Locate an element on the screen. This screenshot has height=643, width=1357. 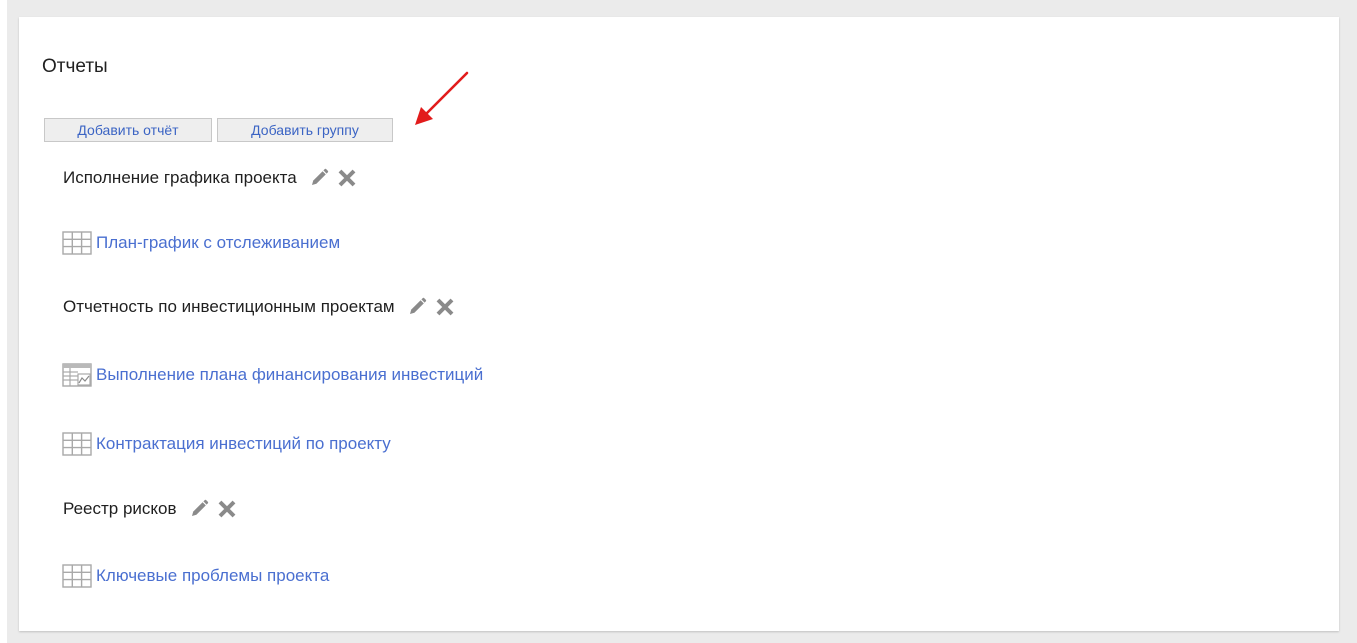
group-label: Реестр рисков is located at coordinates (120, 508).